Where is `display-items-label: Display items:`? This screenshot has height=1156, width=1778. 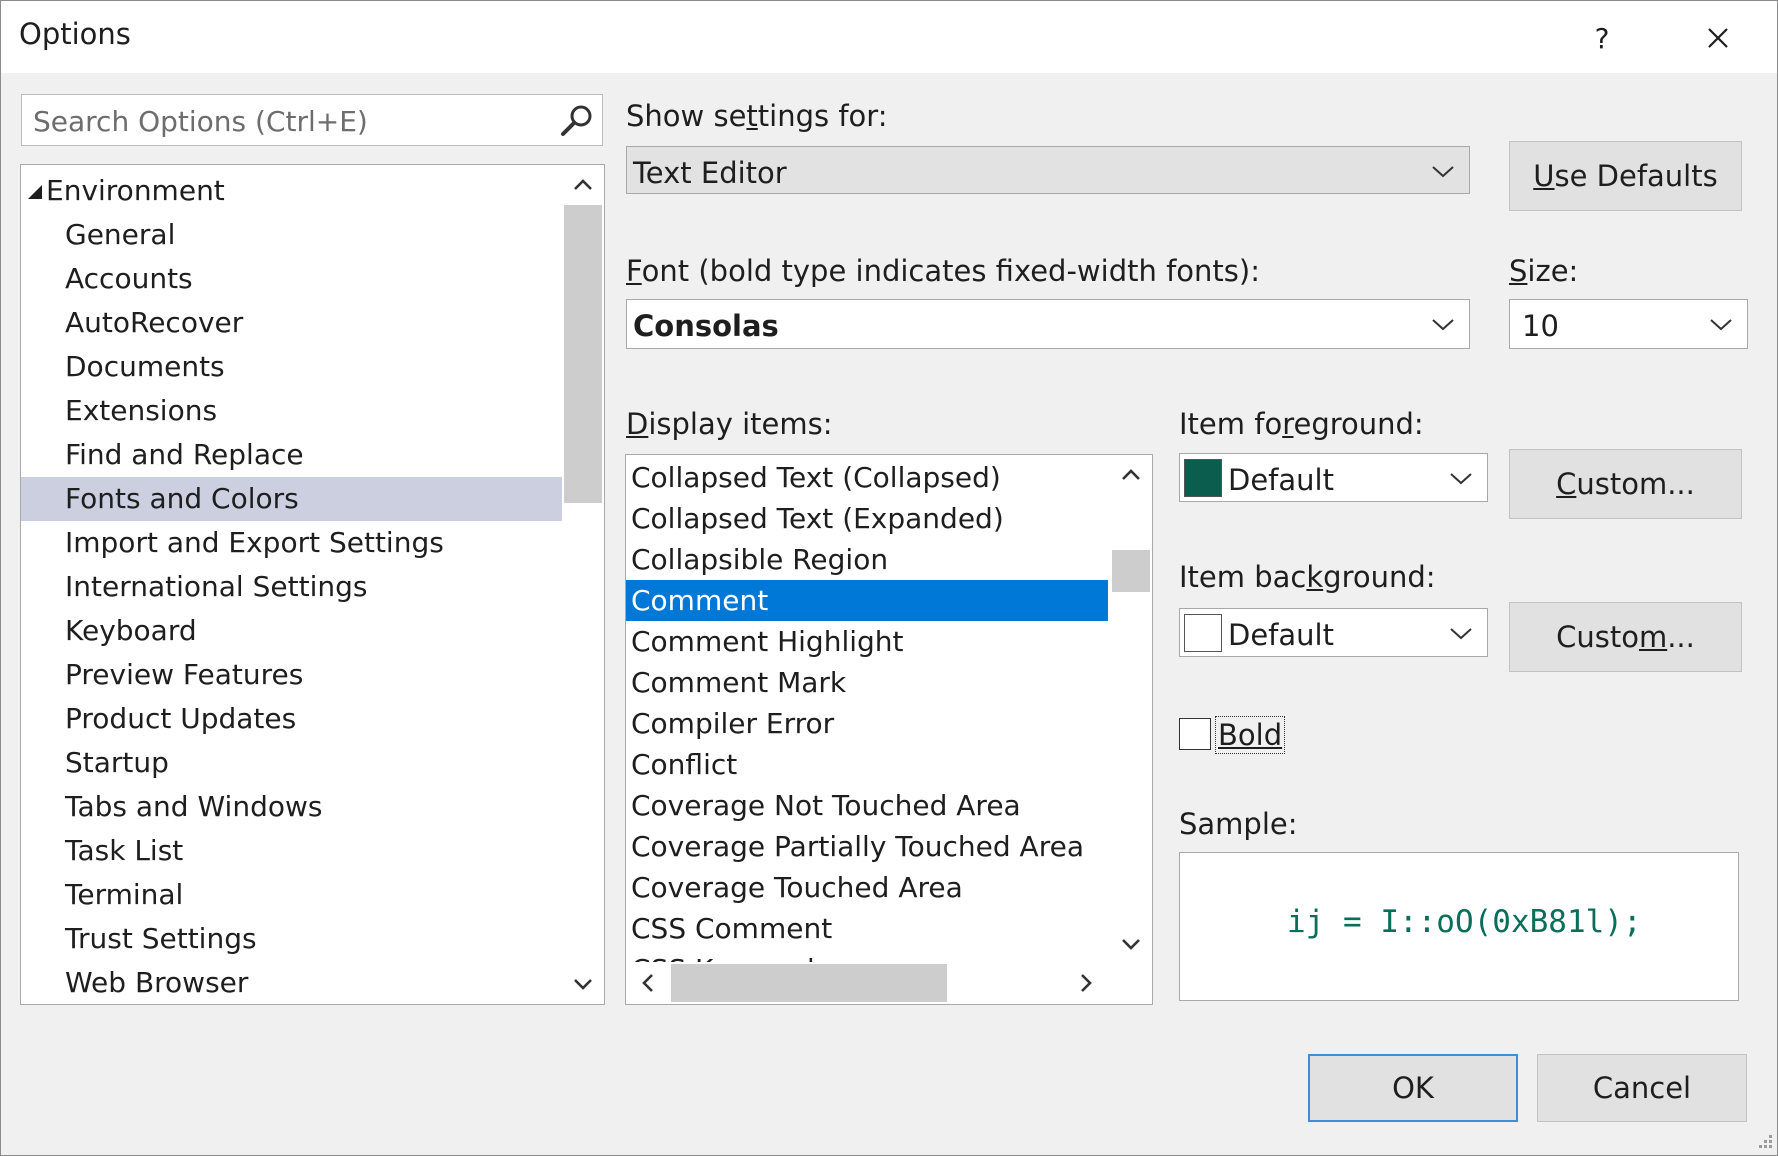
display-items-label: Display items: is located at coordinates (729, 424).